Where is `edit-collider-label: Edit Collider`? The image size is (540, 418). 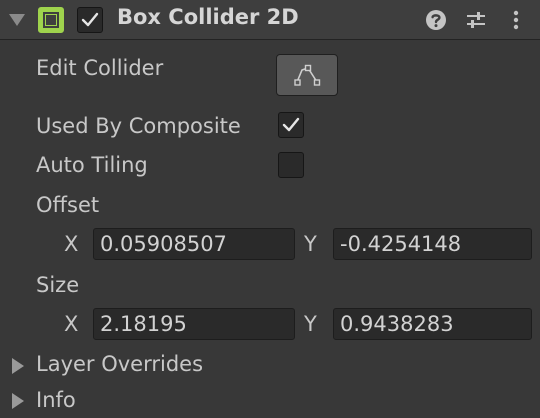 edit-collider-label: Edit Collider is located at coordinates (100, 68).